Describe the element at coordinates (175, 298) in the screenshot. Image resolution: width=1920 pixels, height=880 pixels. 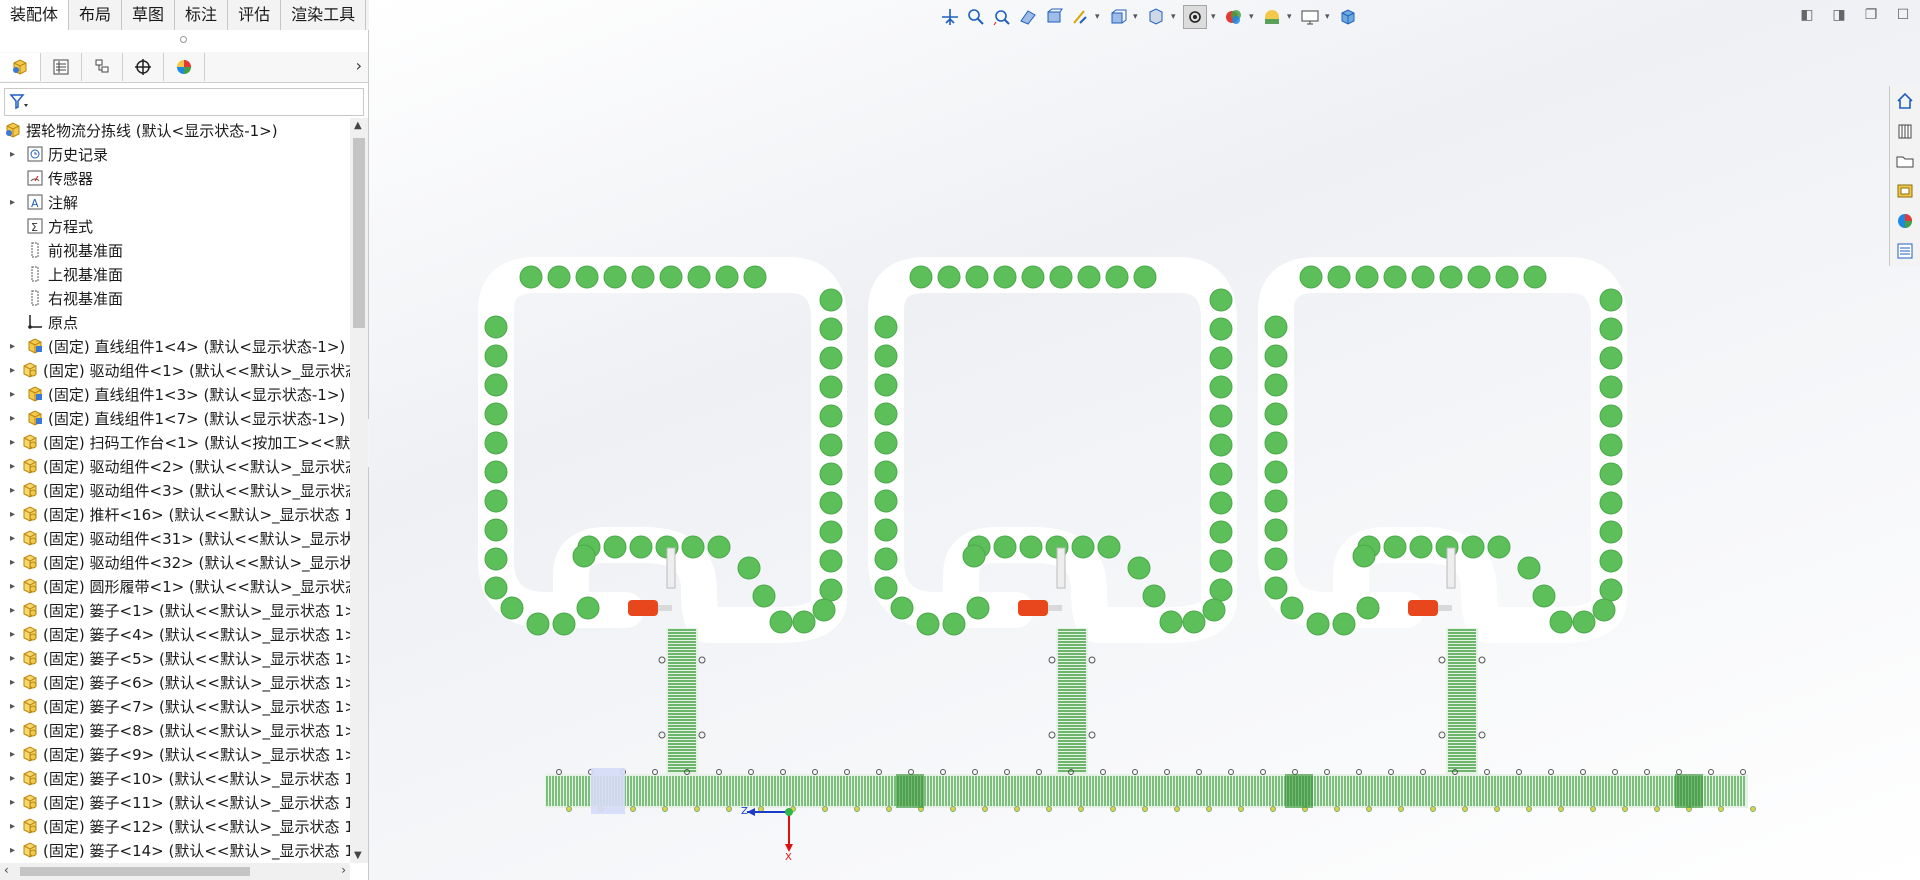
I see `tree-item: 右视基准面` at that location.